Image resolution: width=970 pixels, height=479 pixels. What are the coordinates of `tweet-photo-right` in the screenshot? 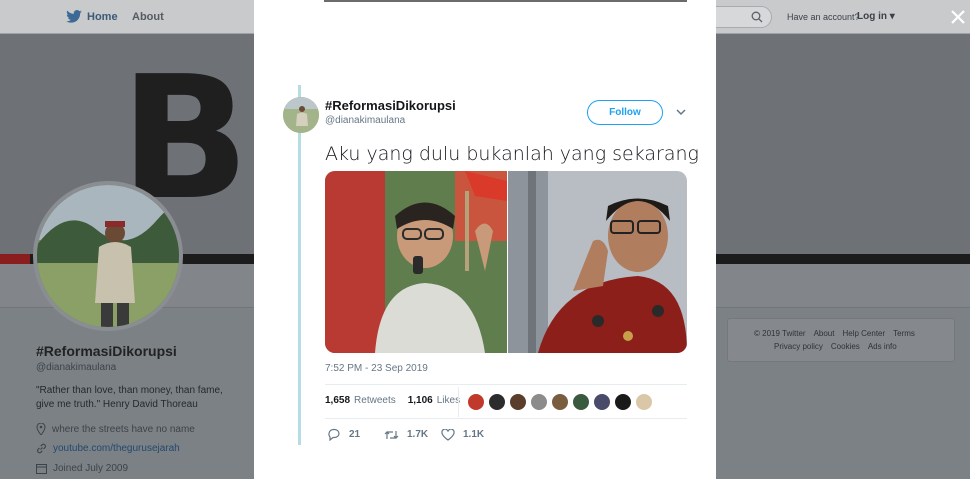 It's located at (597, 262).